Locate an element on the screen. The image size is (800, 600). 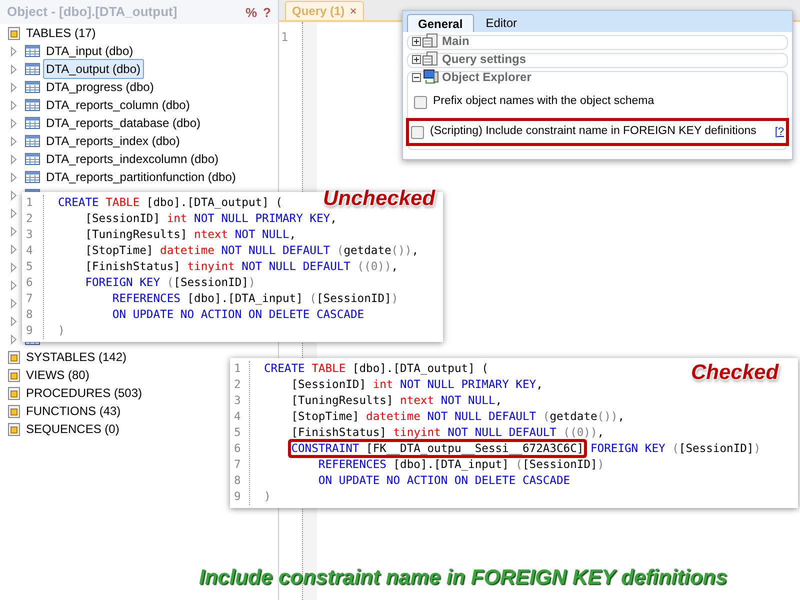
query-tab: Query (1) × is located at coordinates (324, 10).